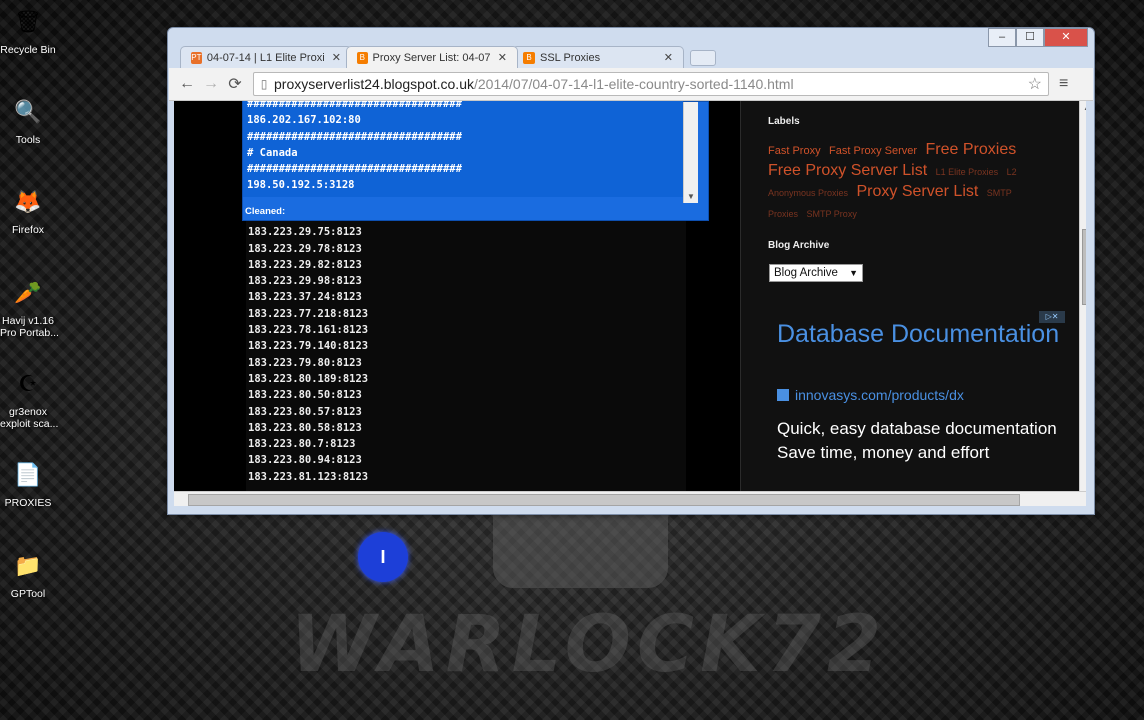 This screenshot has height=720, width=1144. I want to click on selected-line: # Canada, so click(272, 152).